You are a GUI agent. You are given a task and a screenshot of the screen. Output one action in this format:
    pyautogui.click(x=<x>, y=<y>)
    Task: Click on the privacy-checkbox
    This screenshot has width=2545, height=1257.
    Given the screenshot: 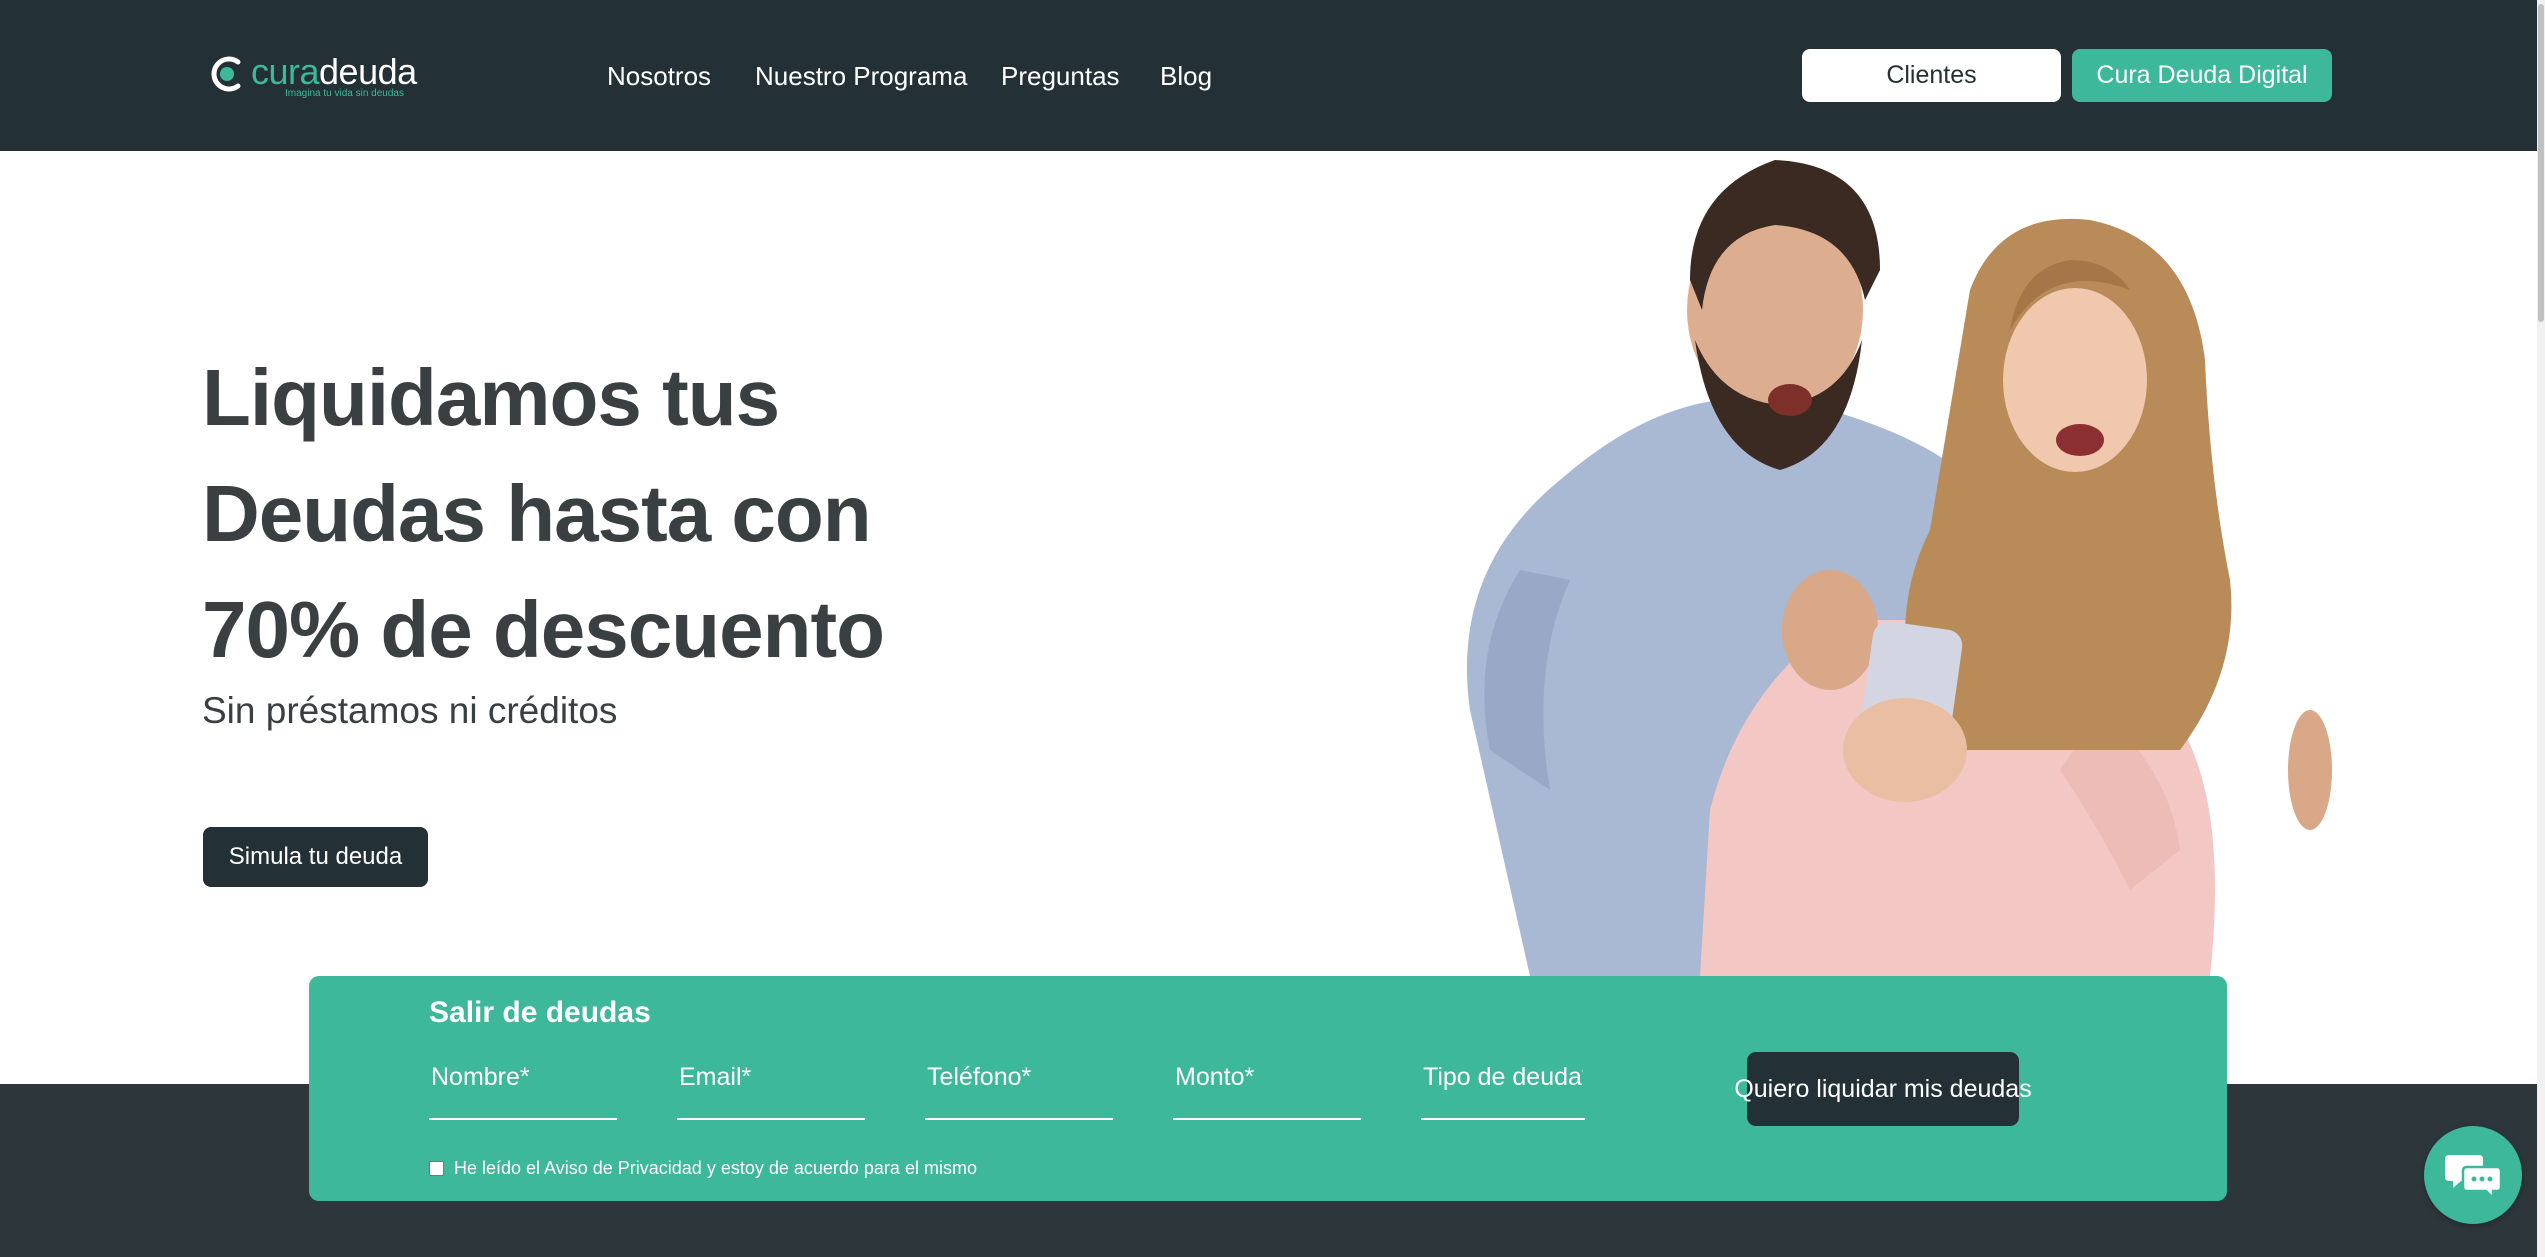 What is the action you would take?
    pyautogui.click(x=436, y=1168)
    